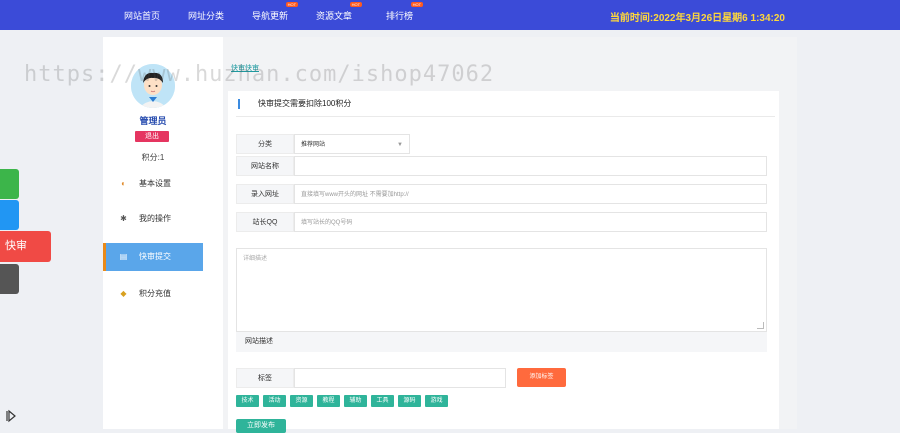 This screenshot has height=433, width=900. What do you see at coordinates (301, 401) in the screenshot?
I see `tag-chip: 资源` at bounding box center [301, 401].